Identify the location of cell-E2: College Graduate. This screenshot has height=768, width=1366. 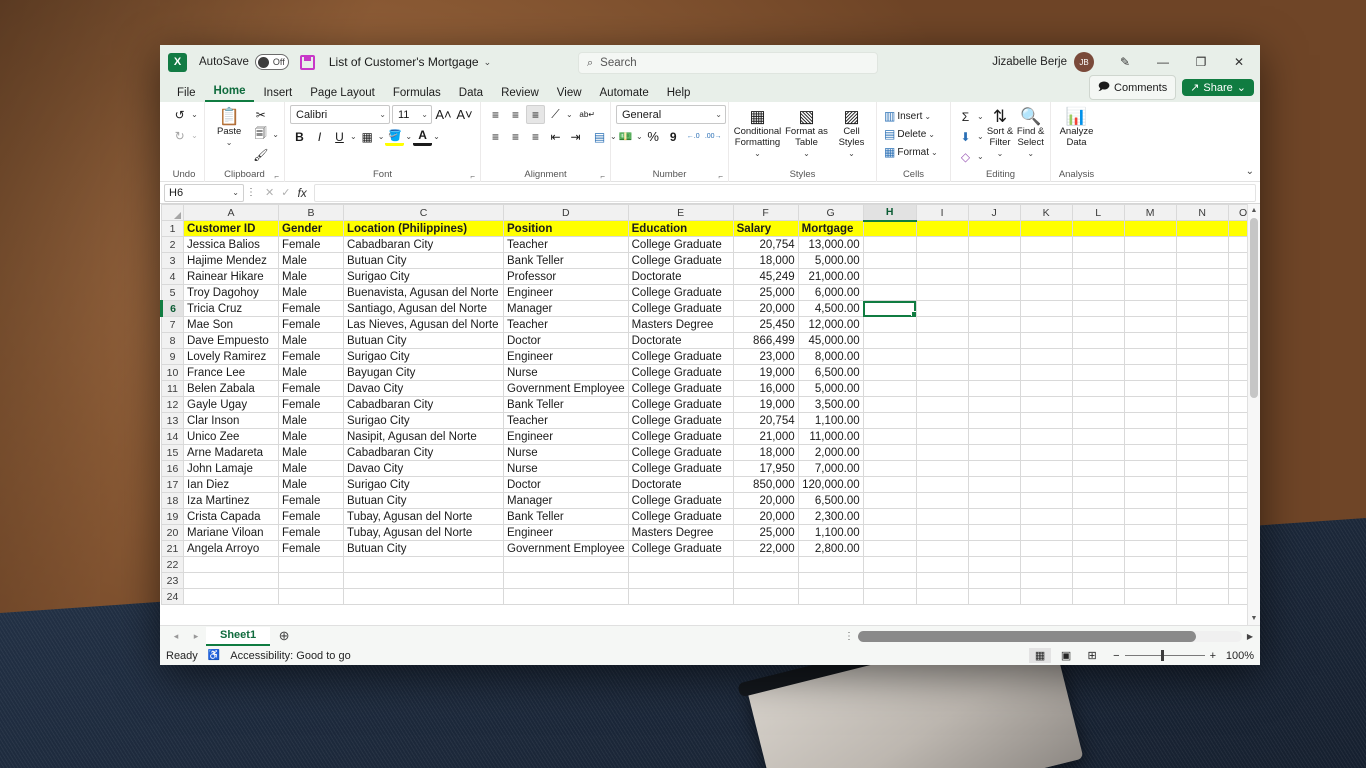
(680, 244).